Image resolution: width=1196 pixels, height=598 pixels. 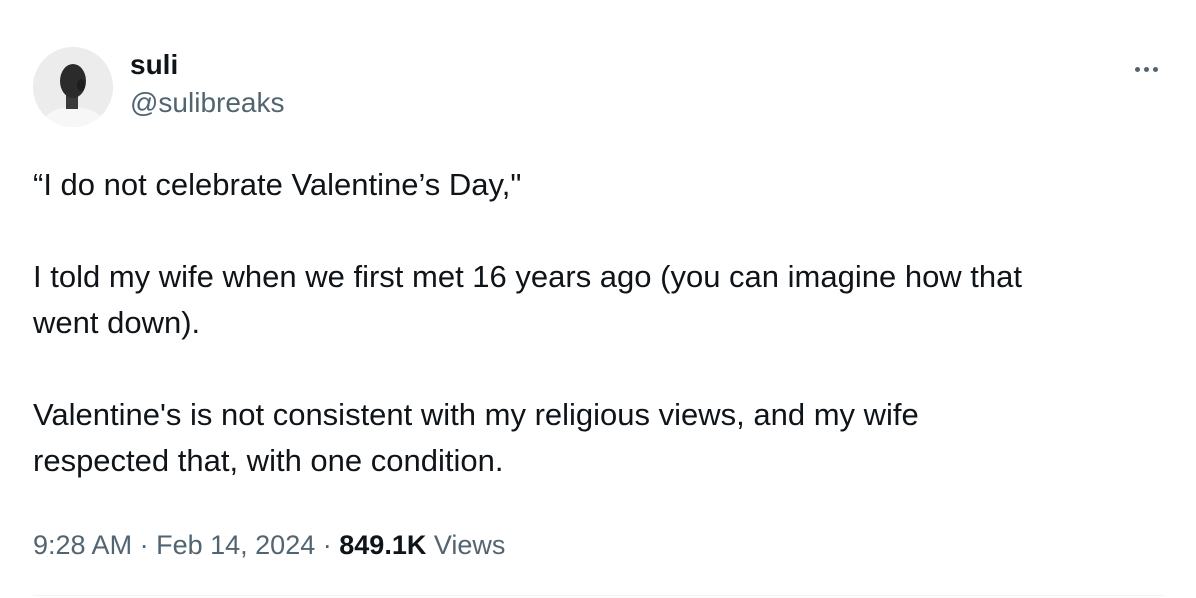 What do you see at coordinates (277, 184) in the screenshot?
I see `tweet-line: “I do not celebrate Valentine’s Day,"` at bounding box center [277, 184].